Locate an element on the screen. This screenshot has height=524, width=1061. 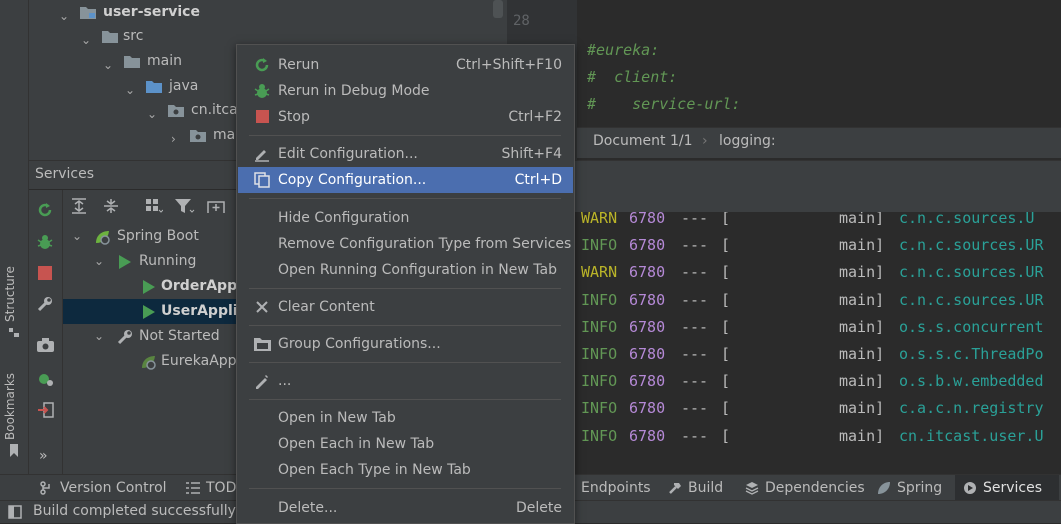
menu-label: Hide Configuration is located at coordinates (344, 218).